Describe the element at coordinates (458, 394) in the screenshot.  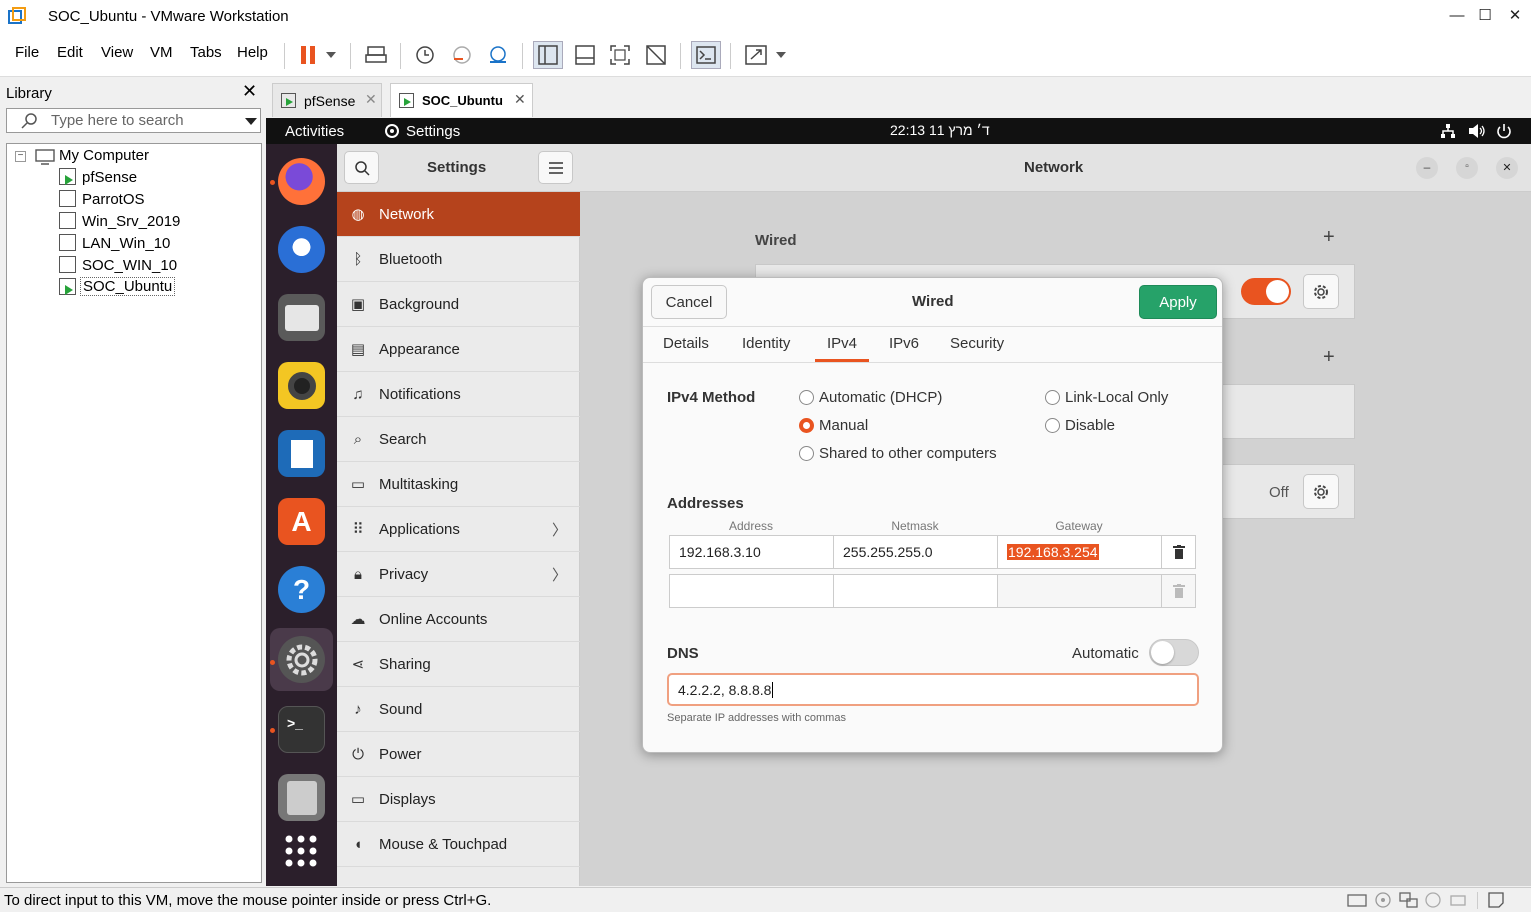
I see `sidebar-item-notifications: ♫ Notifications` at that location.